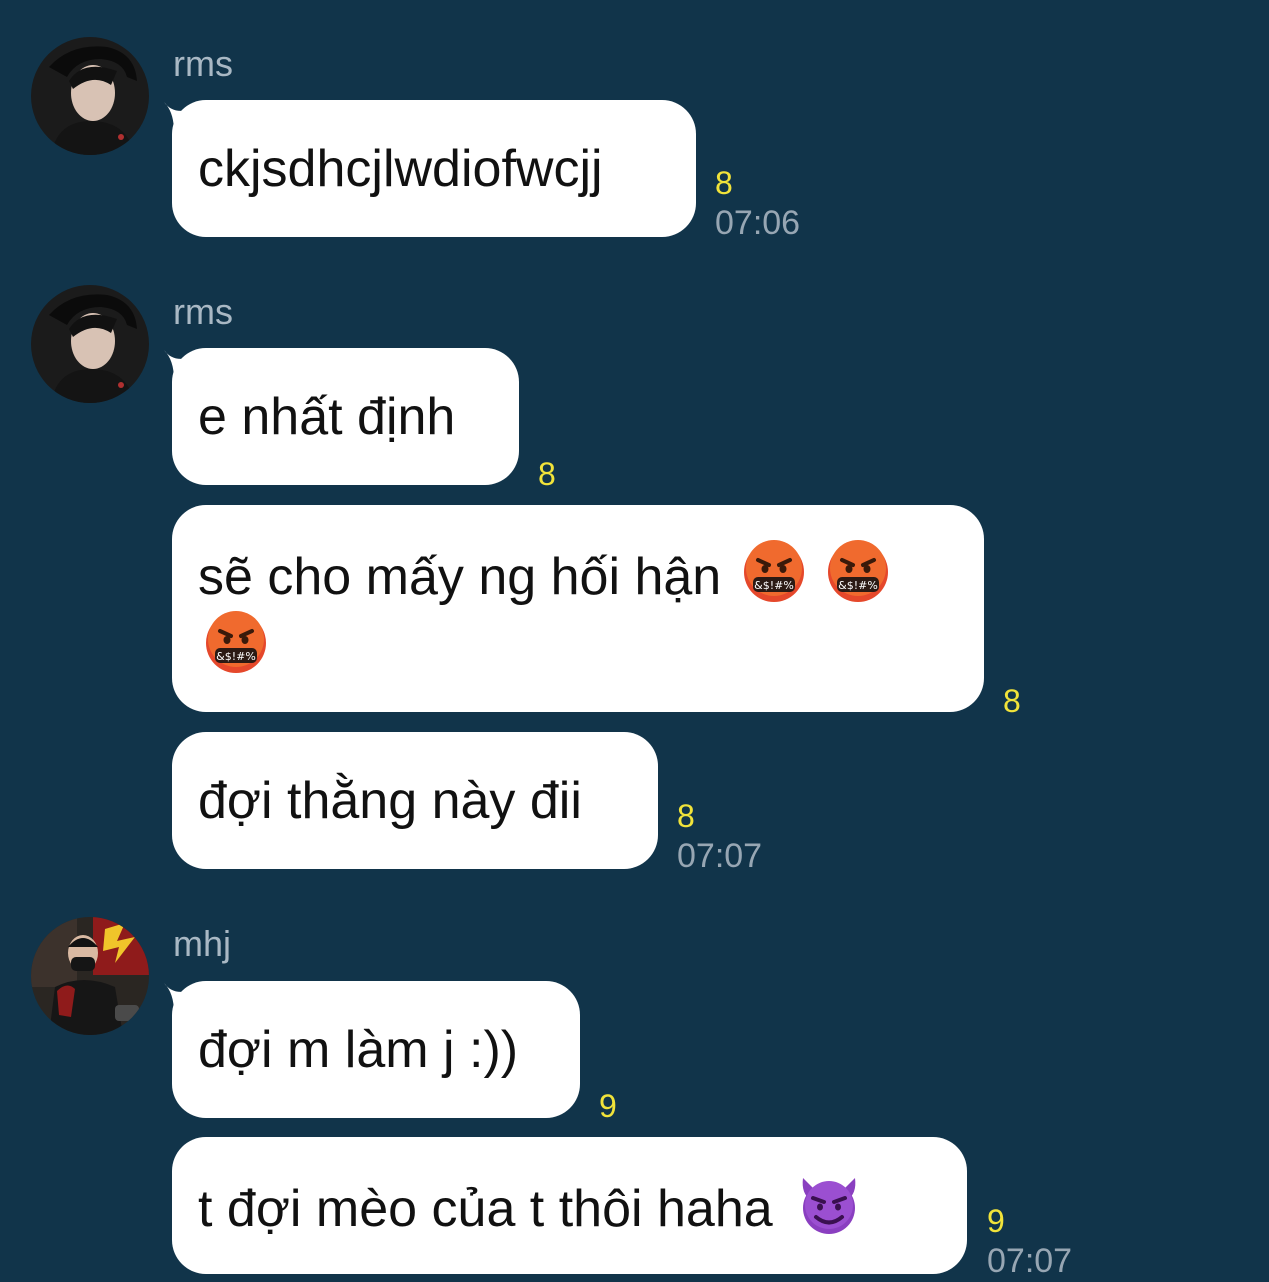  I want to click on message-text: đợi m làm j :)), so click(358, 1050).